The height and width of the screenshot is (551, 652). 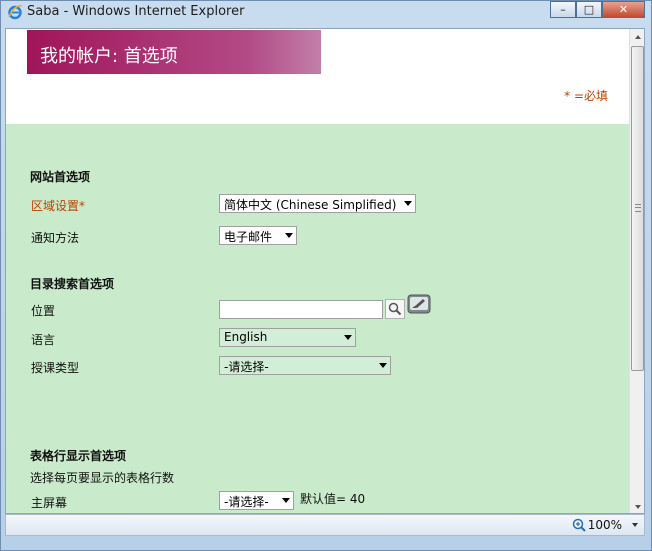 What do you see at coordinates (310, 205) in the screenshot?
I see `locale-select-value: 简体中文 (Chinese Simplified)` at bounding box center [310, 205].